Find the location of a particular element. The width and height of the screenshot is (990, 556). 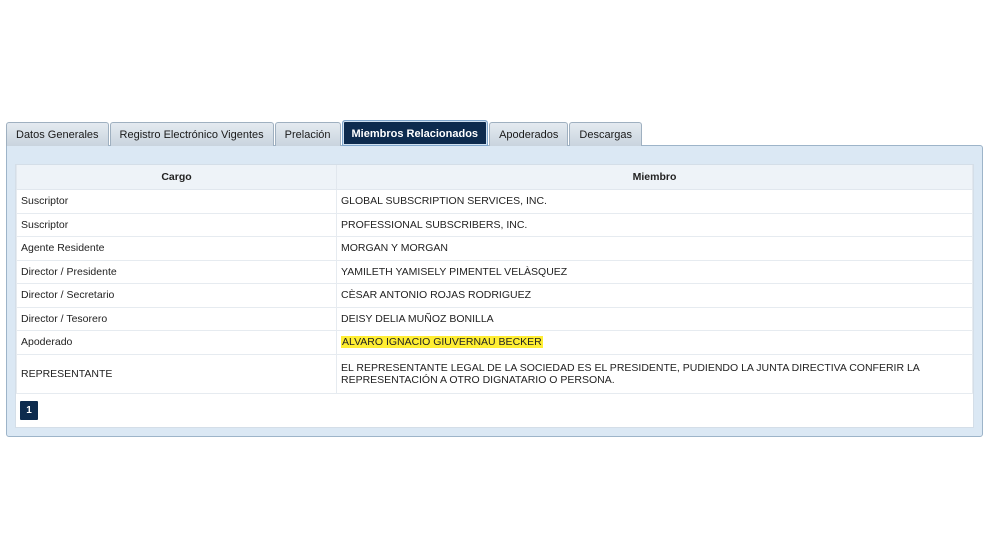

highlighted-member-name: ALVARO IGNACIO GIUVERNAU BECKER is located at coordinates (442, 342).